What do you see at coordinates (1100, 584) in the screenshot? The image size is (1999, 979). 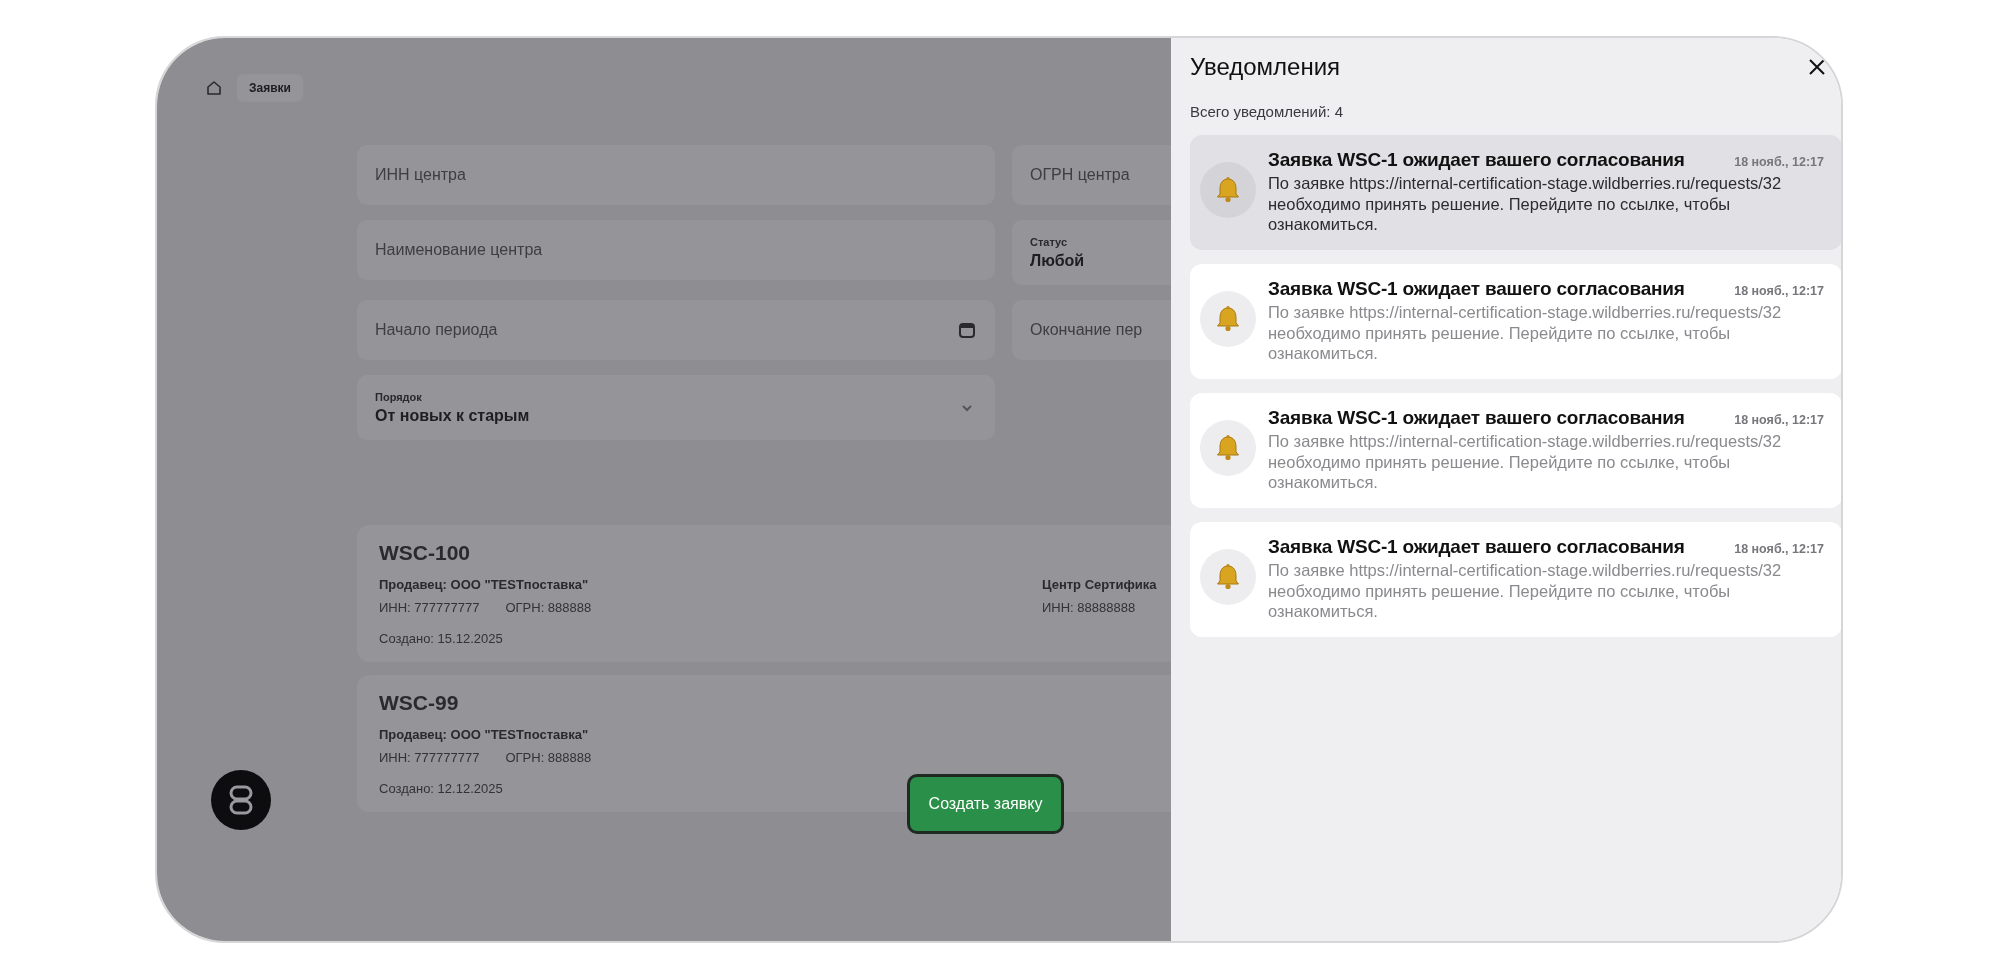 I see `center-text: Центр Сертифика` at bounding box center [1100, 584].